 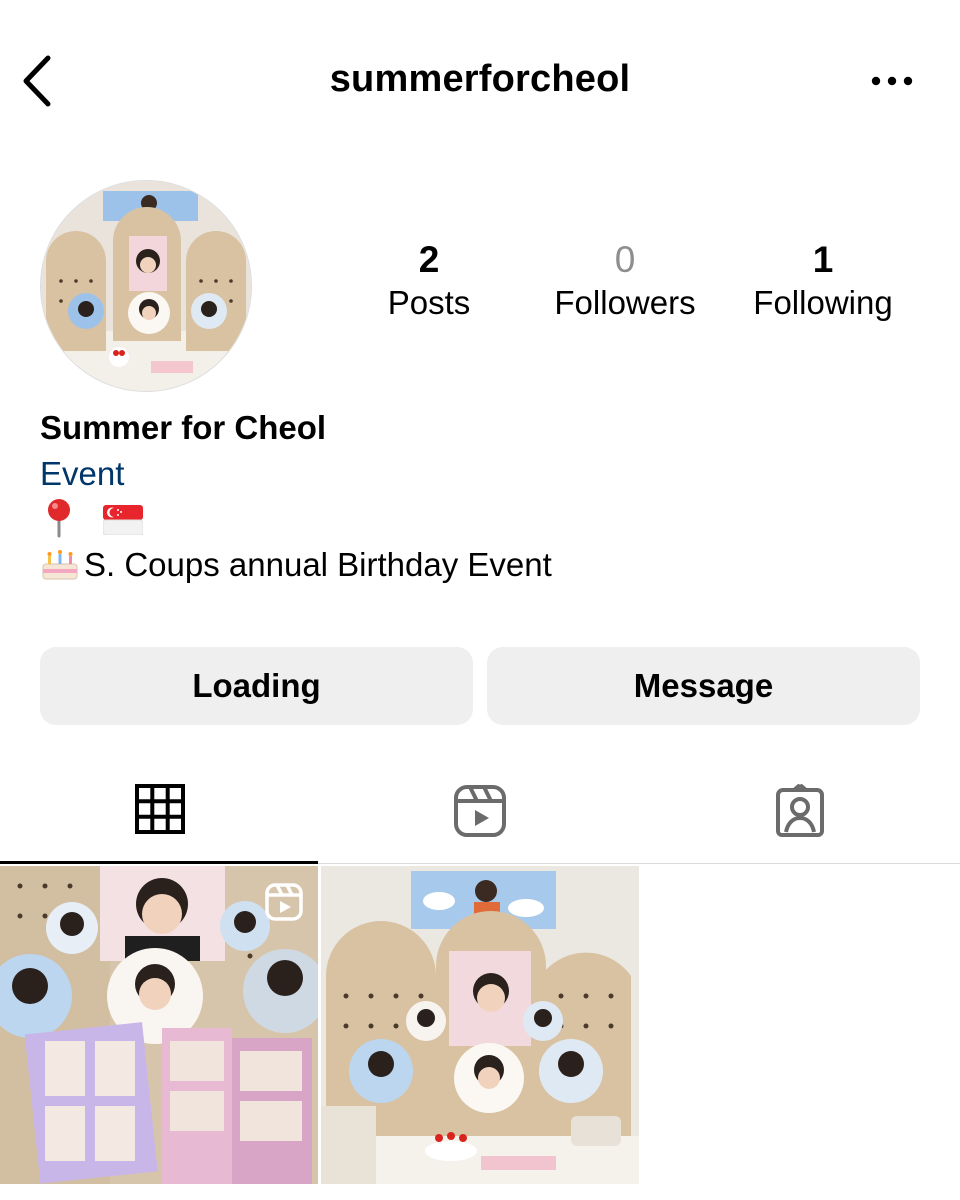 I want to click on more-options-button, so click(x=892, y=81).